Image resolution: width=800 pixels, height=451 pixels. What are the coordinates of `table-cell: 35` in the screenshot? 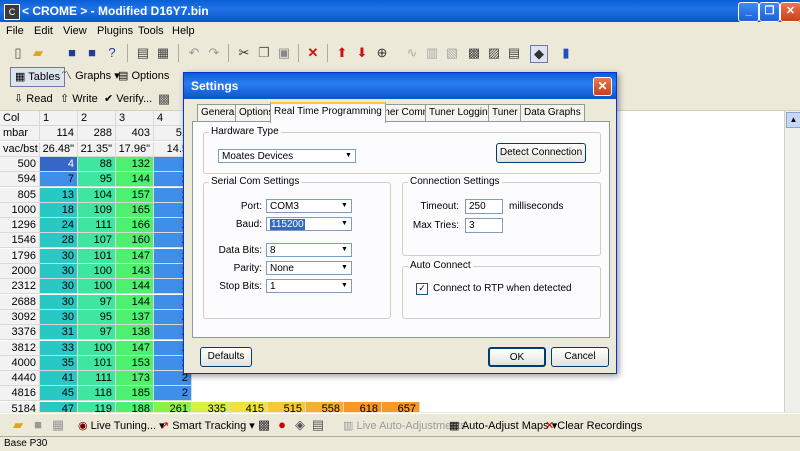 It's located at (59, 363).